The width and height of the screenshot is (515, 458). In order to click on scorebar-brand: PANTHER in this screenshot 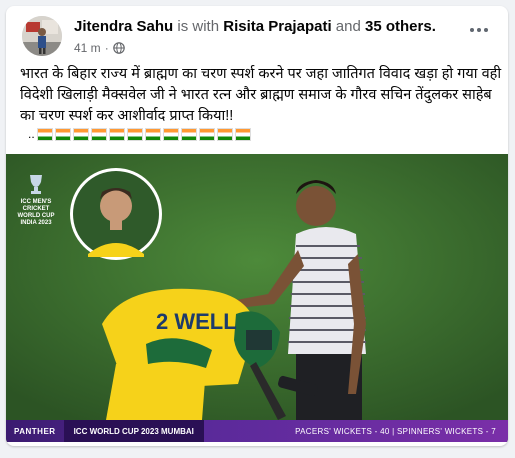, I will do `click(35, 431)`.